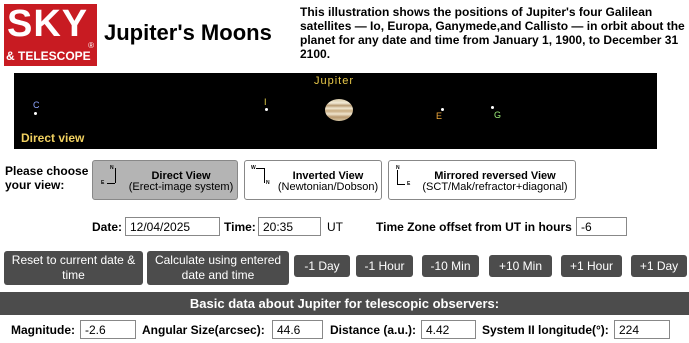 This screenshot has height=343, width=689. Describe the element at coordinates (448, 329) in the screenshot. I see `distance-field` at that location.